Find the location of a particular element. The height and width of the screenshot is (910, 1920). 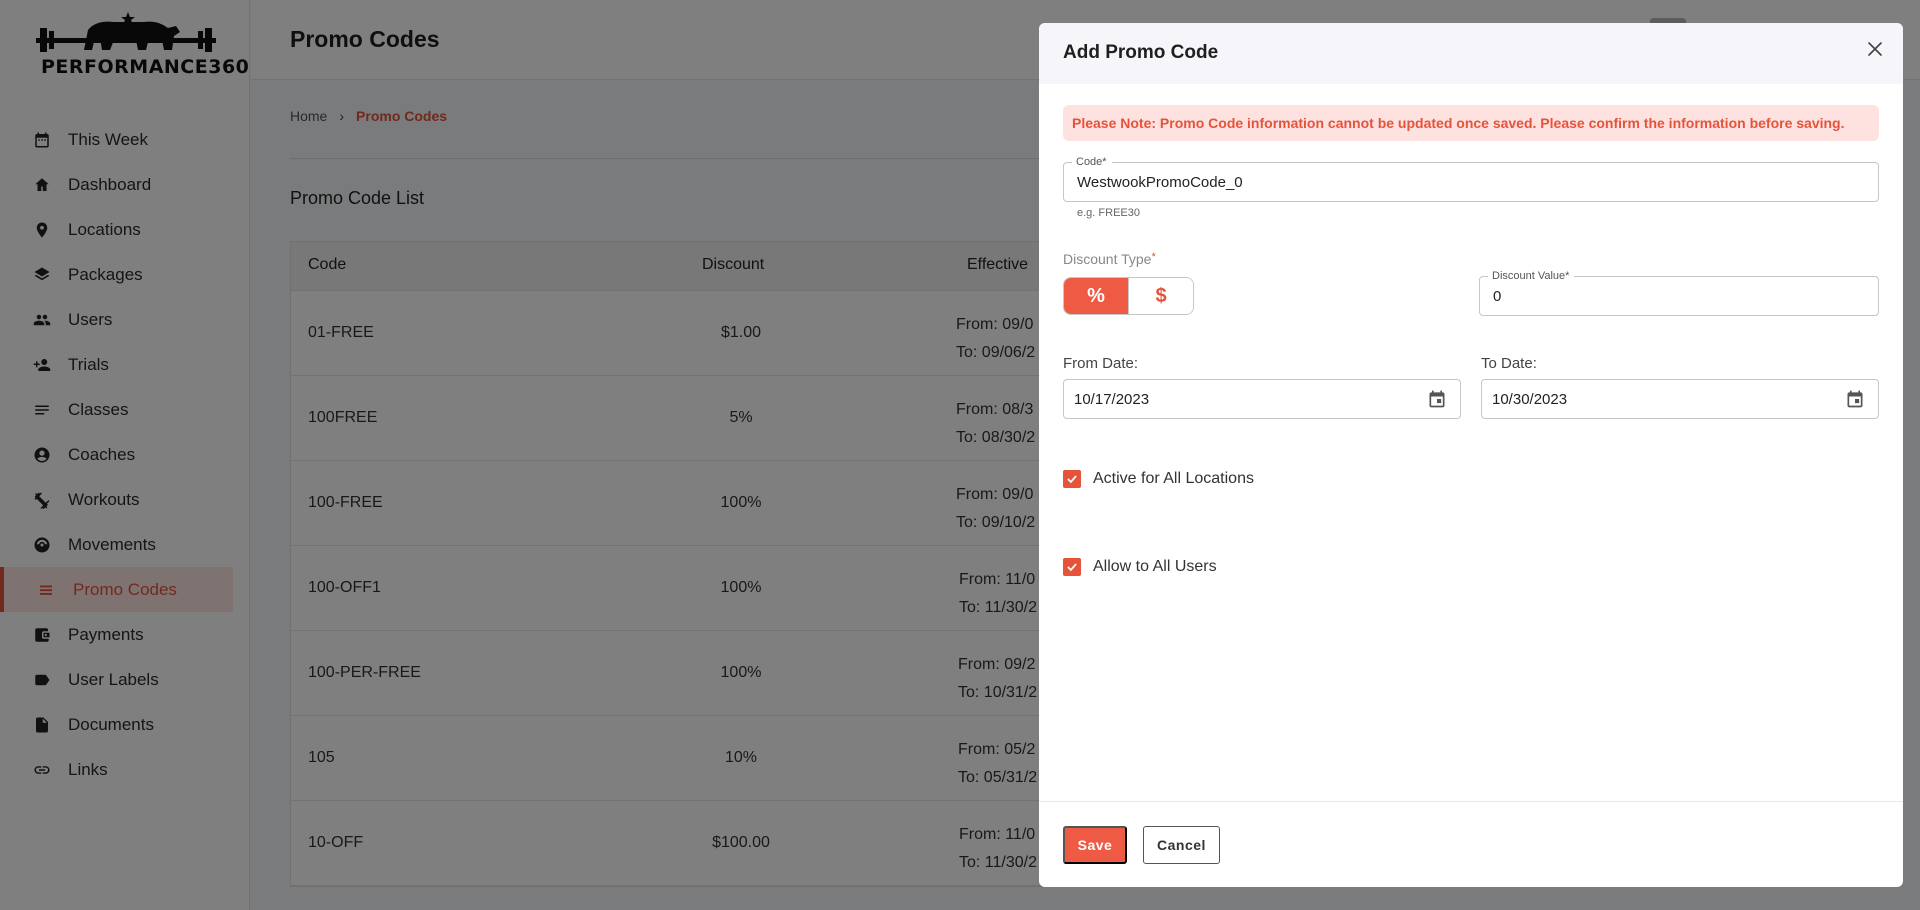

discount-type-label-text: Discount Type is located at coordinates (1107, 259).